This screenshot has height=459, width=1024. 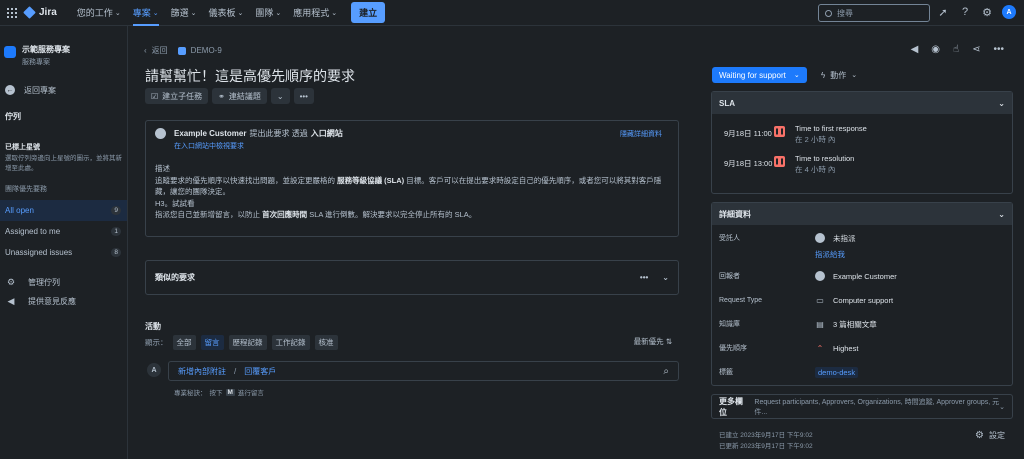 What do you see at coordinates (913, 254) in the screenshot?
I see `assign-to-me-link: 指派給我` at bounding box center [913, 254].